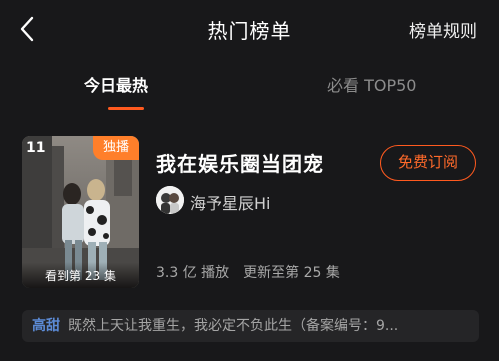 This screenshot has width=499, height=361. Describe the element at coordinates (230, 203) in the screenshot. I see `author-name: 海予星辰Hi` at that location.